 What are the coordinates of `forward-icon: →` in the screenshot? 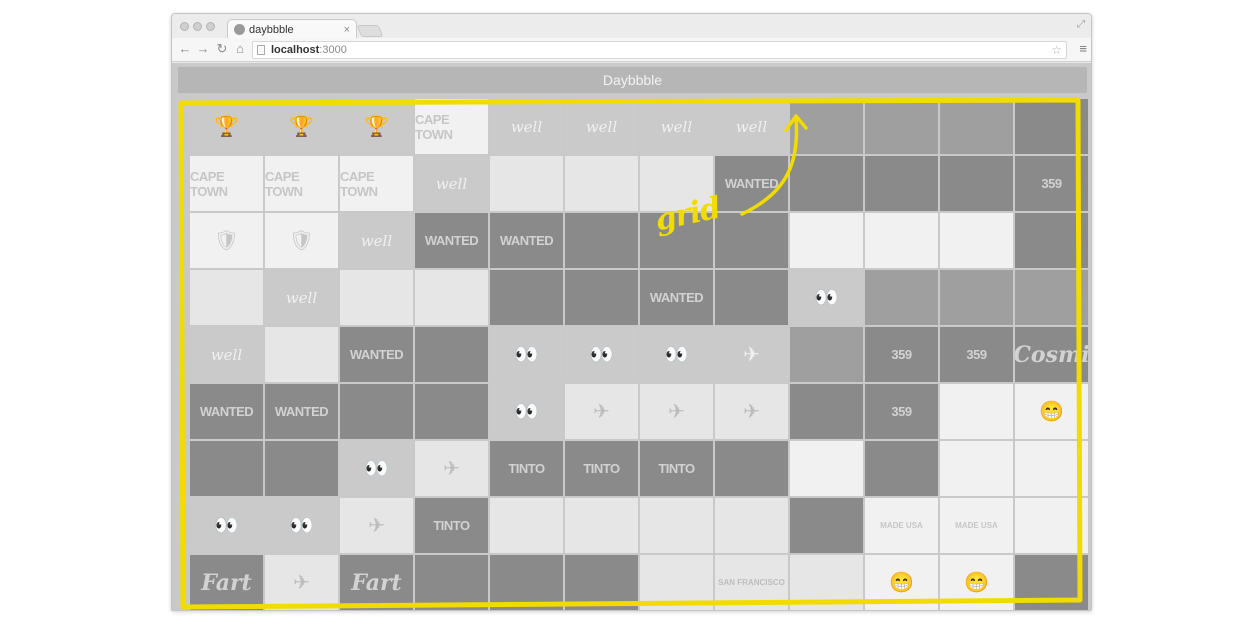 It's located at (203, 49).